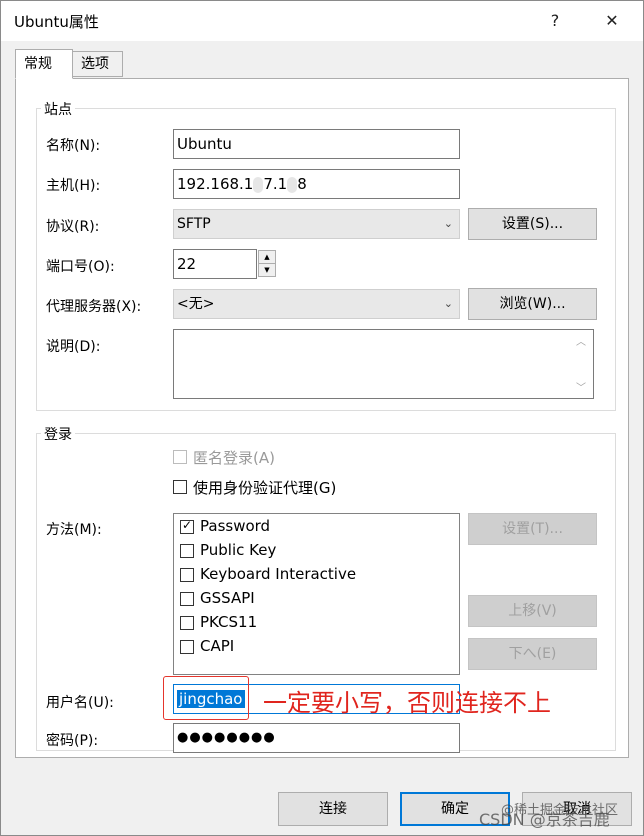 This screenshot has height=836, width=644. What do you see at coordinates (44, 64) in the screenshot?
I see `tab-general: 常规` at bounding box center [44, 64].